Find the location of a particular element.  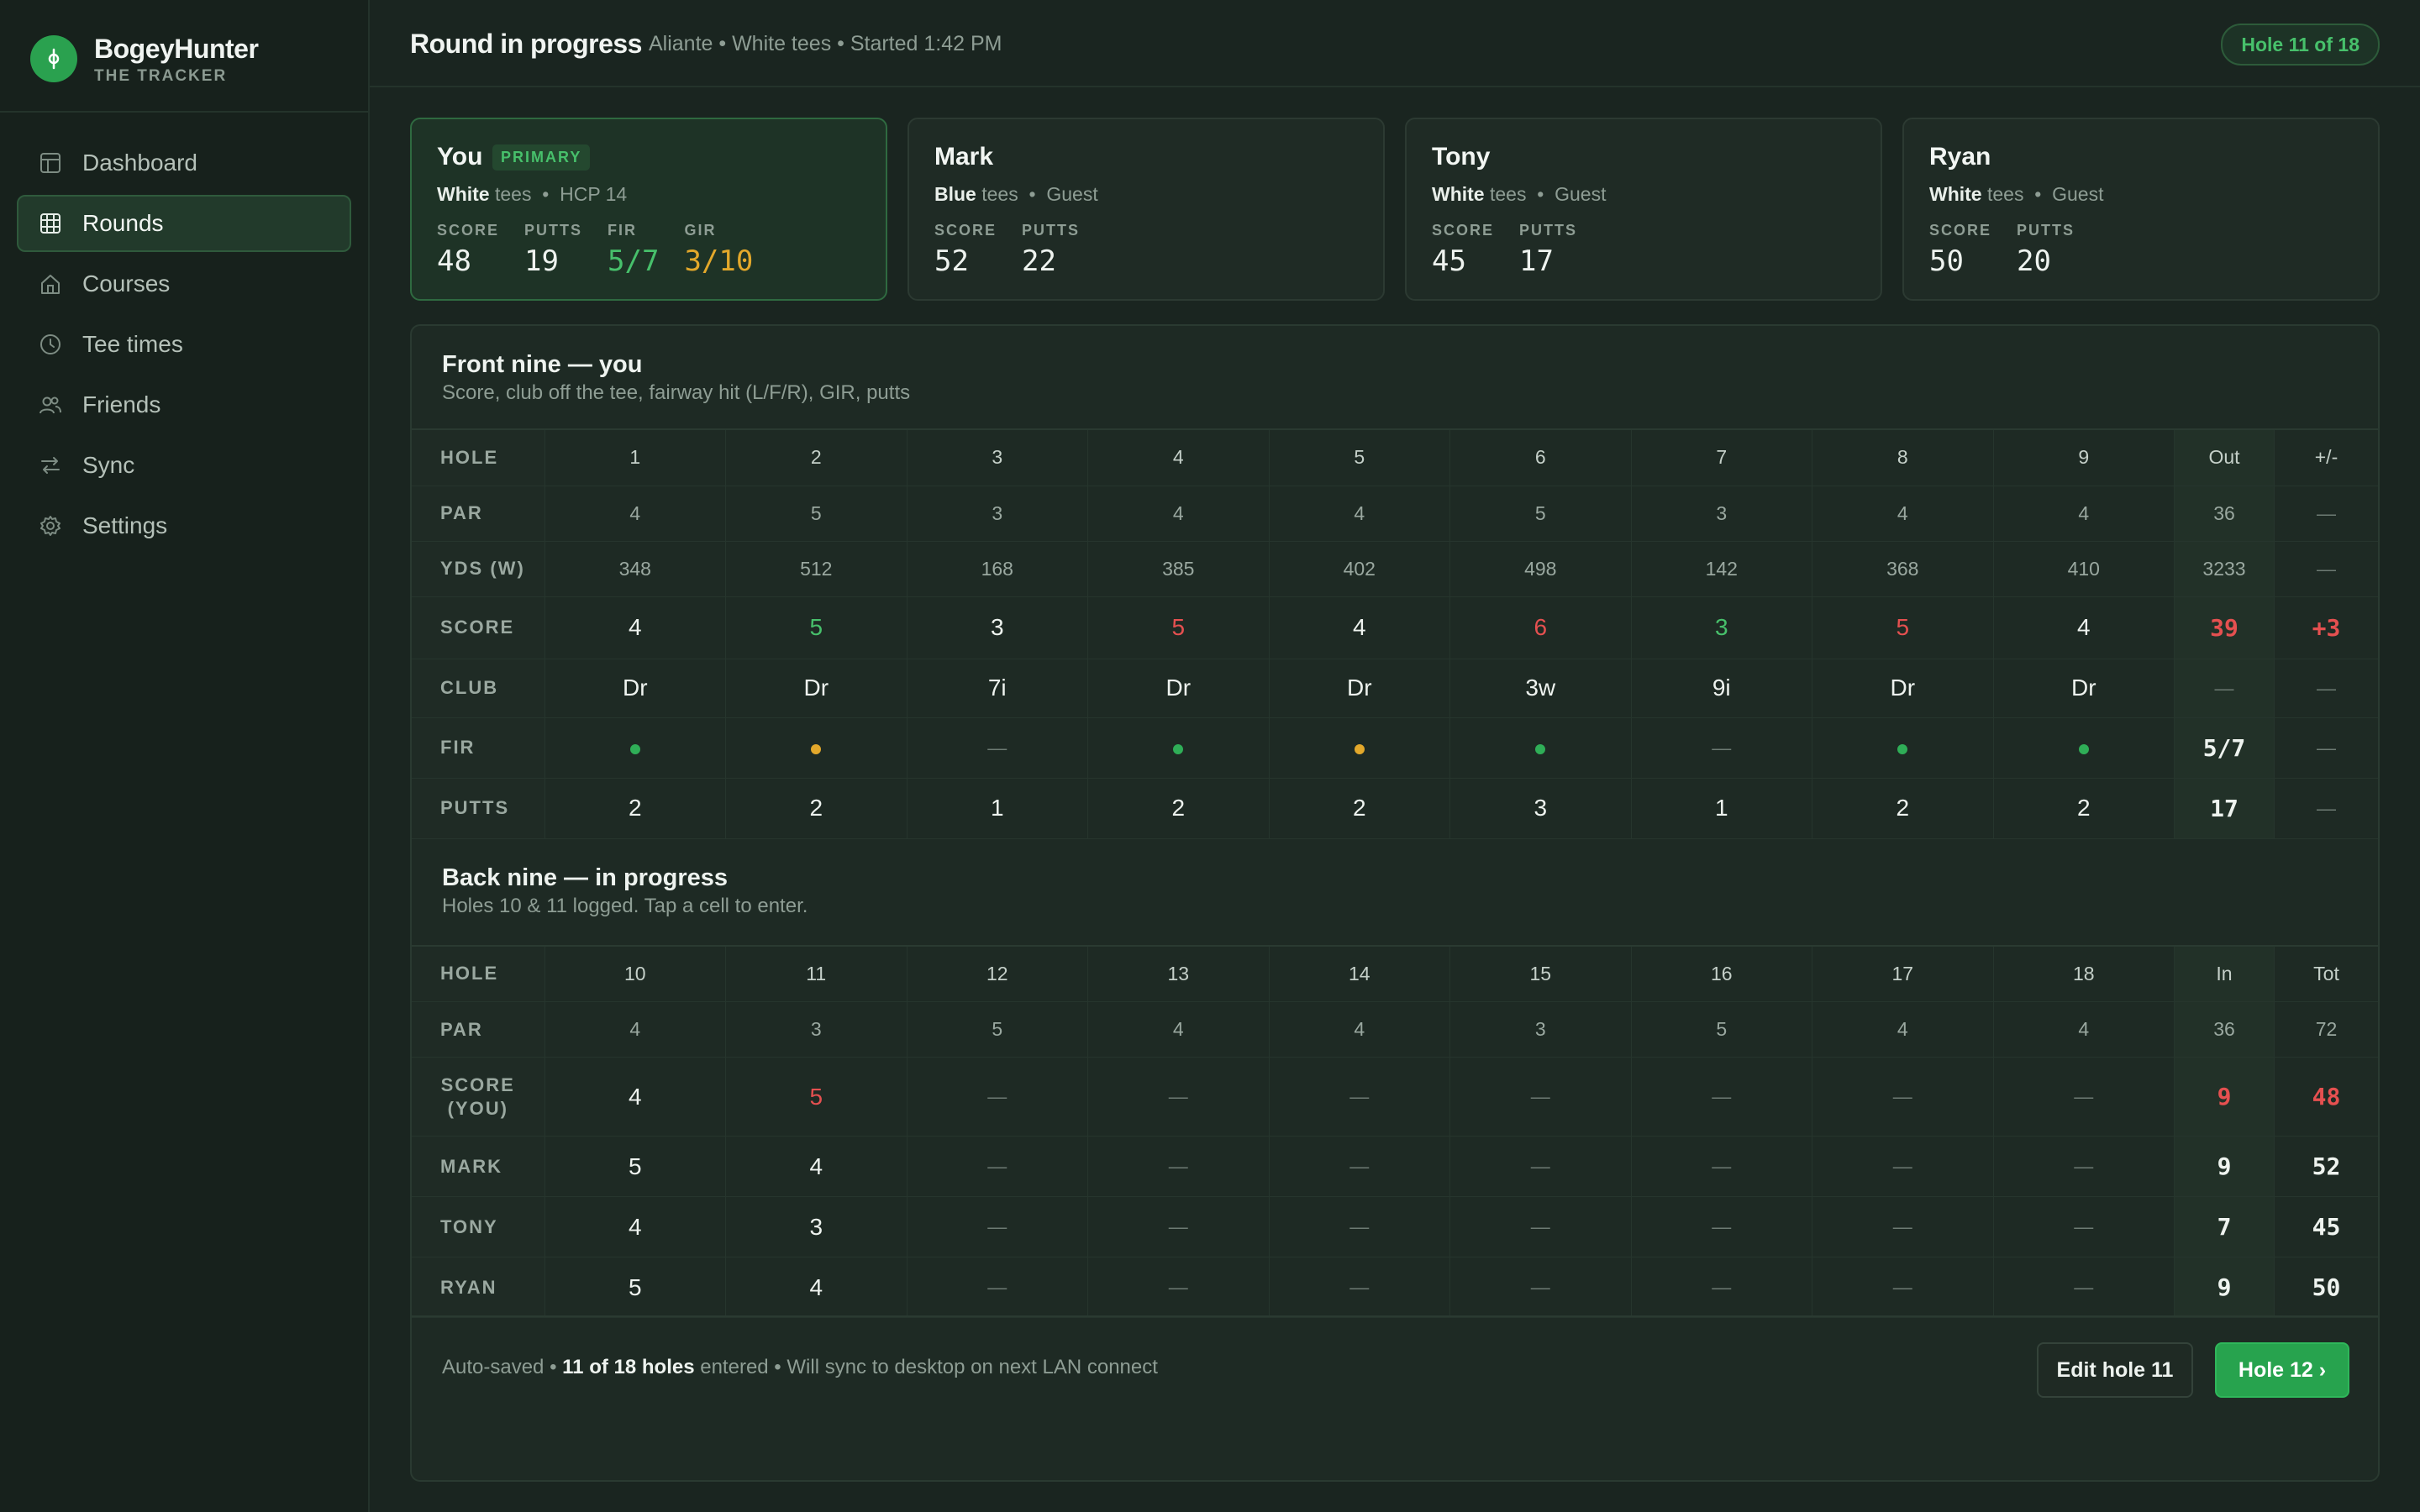

score-cell: 3w is located at coordinates (1540, 688).